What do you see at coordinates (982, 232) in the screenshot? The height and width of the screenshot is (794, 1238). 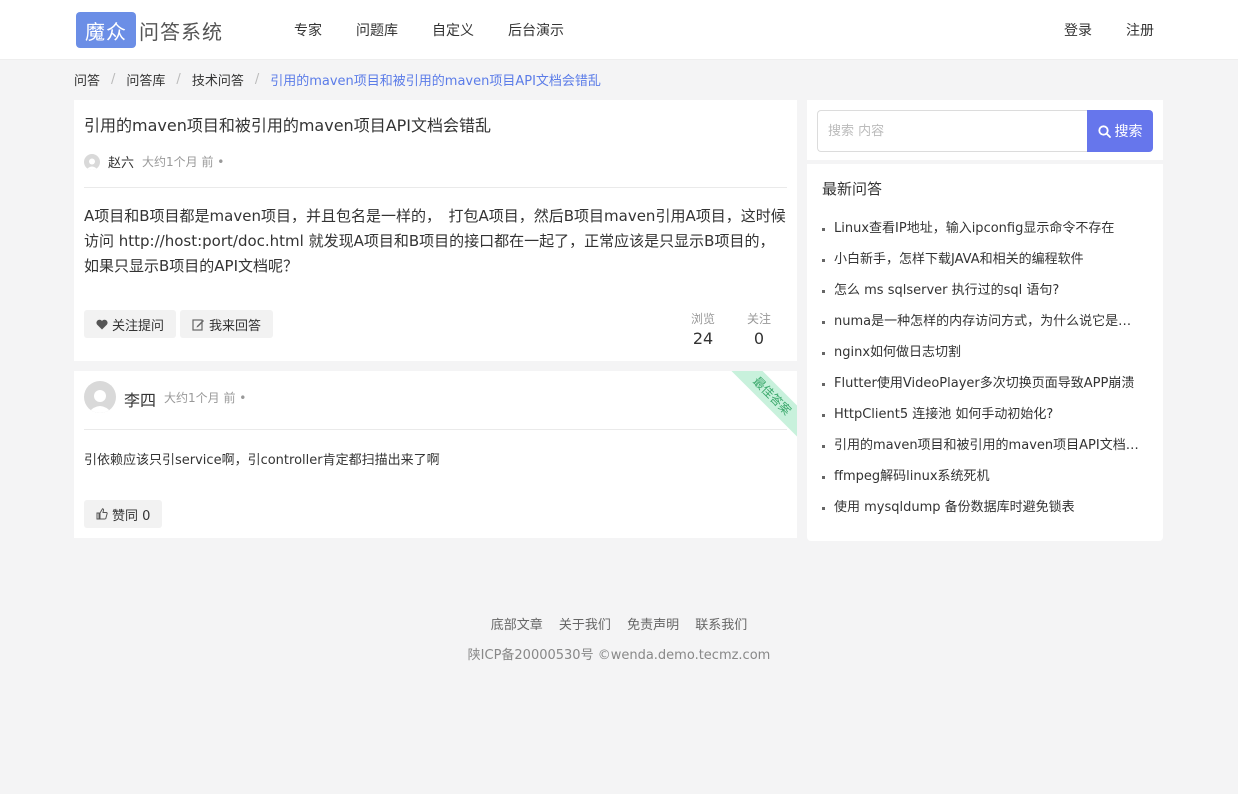 I see `list-item: Linux查看IP地址，输入ipconfig显示命令不存在` at bounding box center [982, 232].